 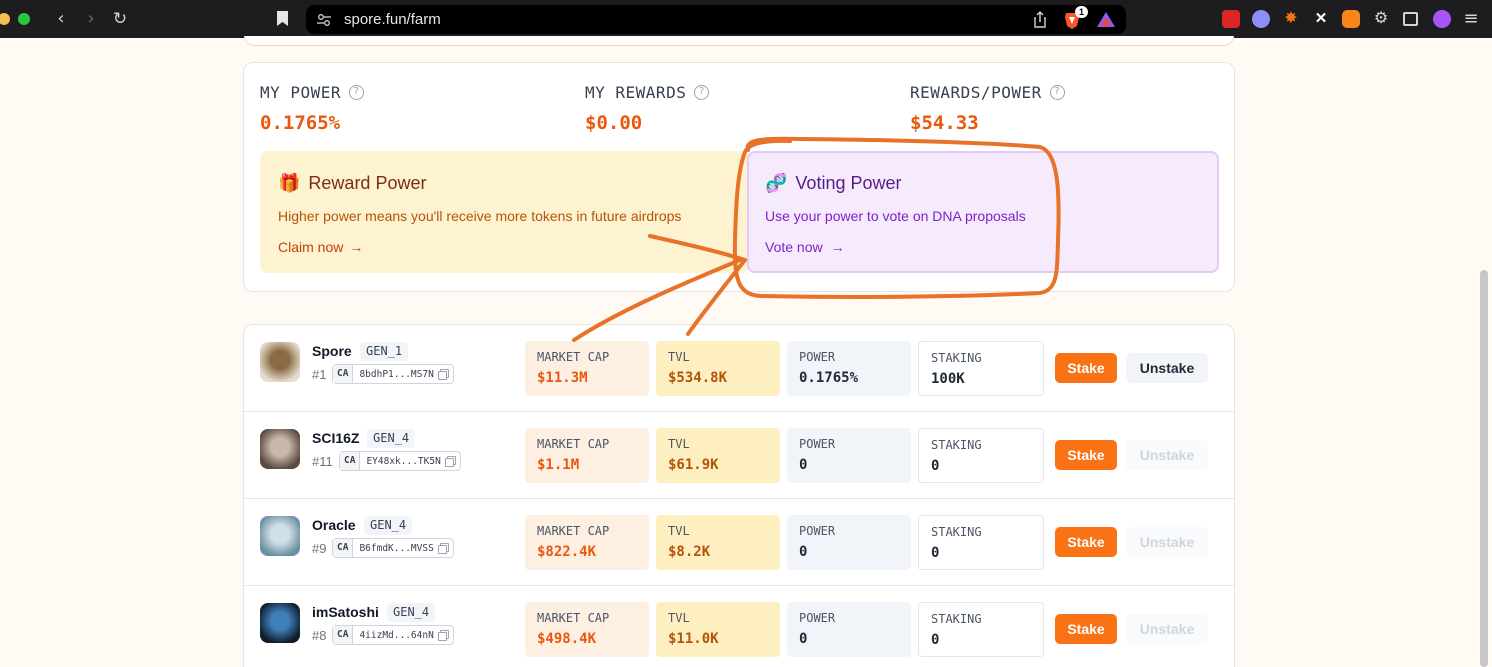 I want to click on market-cap-label: MARKET CAP, so click(x=573, y=618).